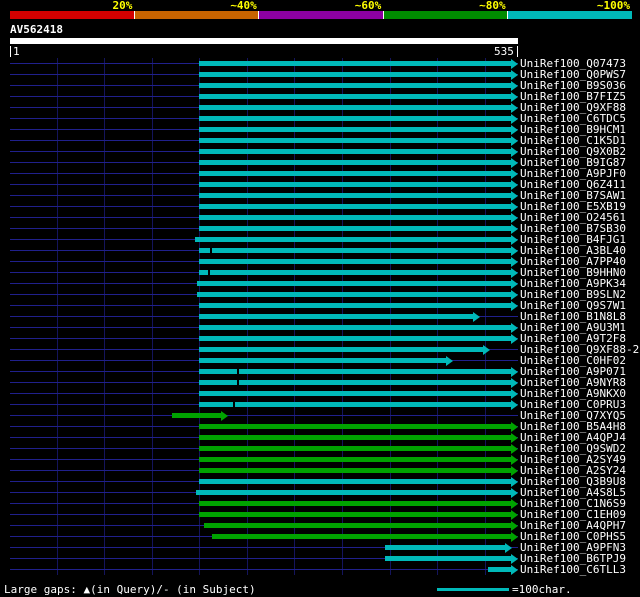 Image resolution: width=640 pixels, height=597 pixels. Describe the element at coordinates (130, 589) in the screenshot. I see `gaps-legend: Large gaps: ▲(in Query)/- (in Subject)` at that location.